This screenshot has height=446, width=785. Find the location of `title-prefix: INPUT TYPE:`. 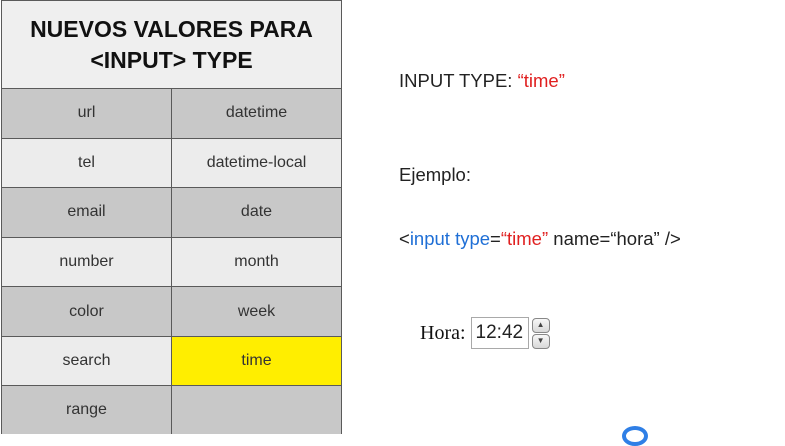

title-prefix: INPUT TYPE: is located at coordinates (458, 80).